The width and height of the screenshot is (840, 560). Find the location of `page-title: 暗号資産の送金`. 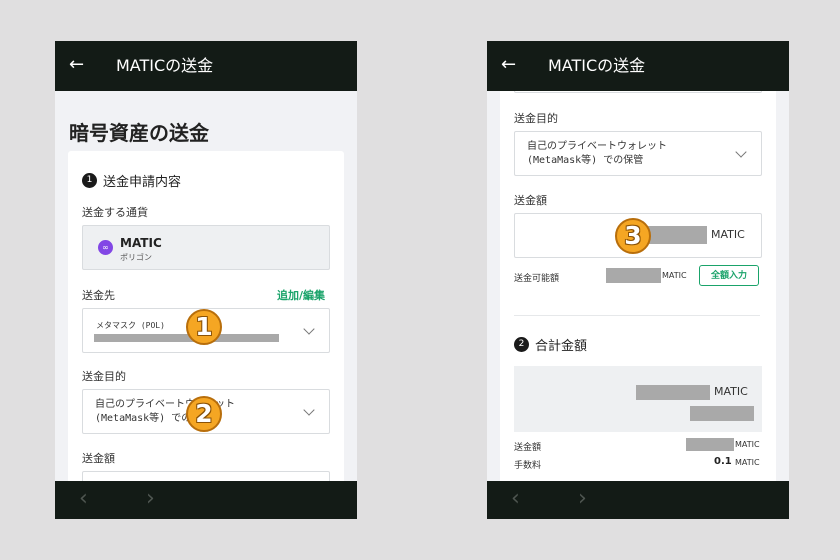

page-title: 暗号資産の送金 is located at coordinates (139, 133).